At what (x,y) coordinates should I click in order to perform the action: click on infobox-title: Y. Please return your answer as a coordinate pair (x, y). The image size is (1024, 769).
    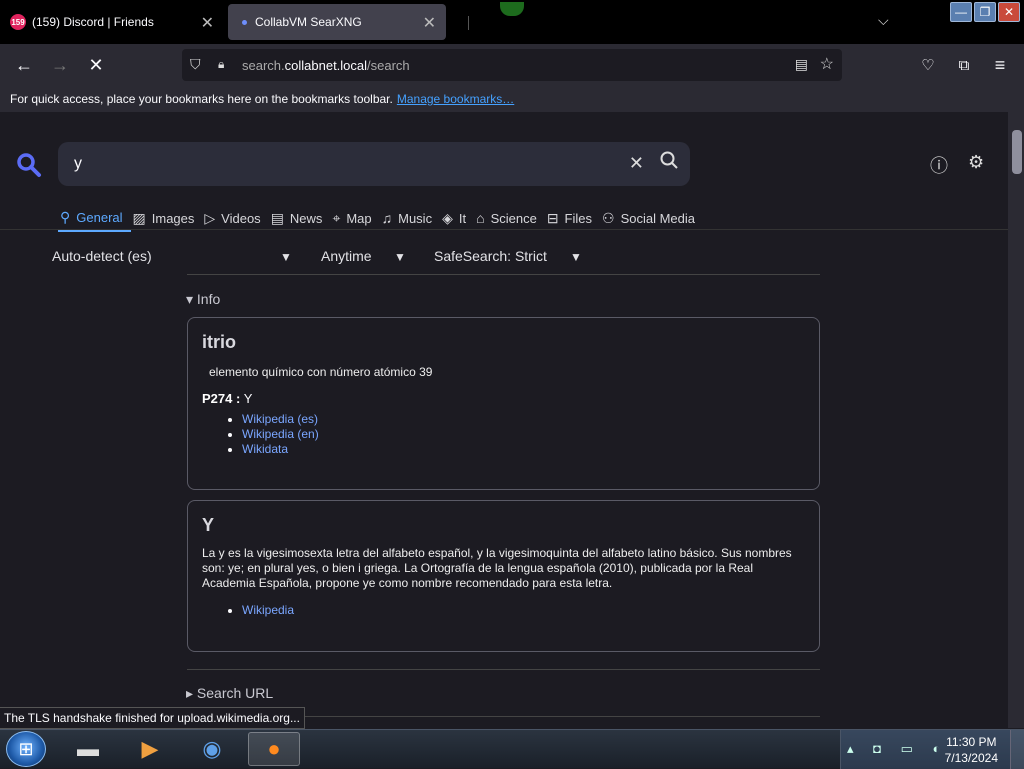
    Looking at the image, I should click on (208, 525).